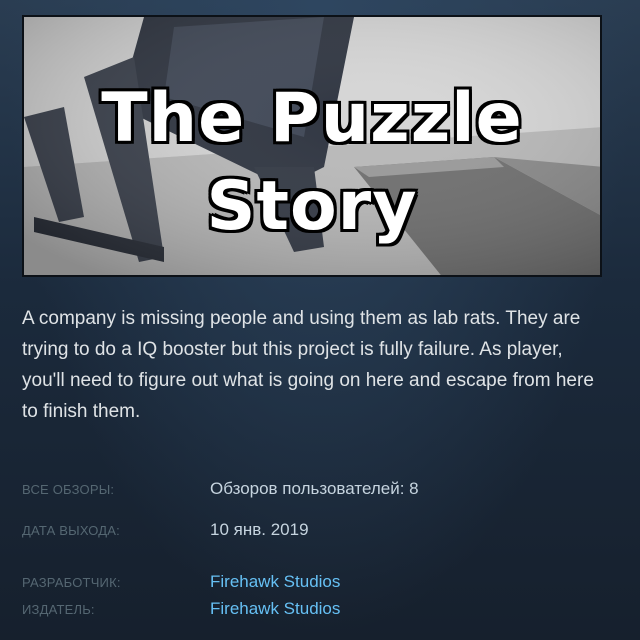  Describe the element at coordinates (312, 118) in the screenshot. I see `capsule-title-line-1: The Puzzle` at that location.